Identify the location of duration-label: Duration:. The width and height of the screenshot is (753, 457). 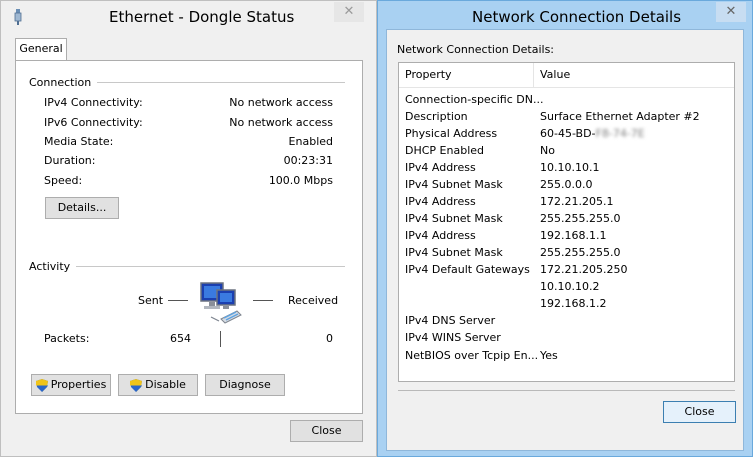
(70, 160).